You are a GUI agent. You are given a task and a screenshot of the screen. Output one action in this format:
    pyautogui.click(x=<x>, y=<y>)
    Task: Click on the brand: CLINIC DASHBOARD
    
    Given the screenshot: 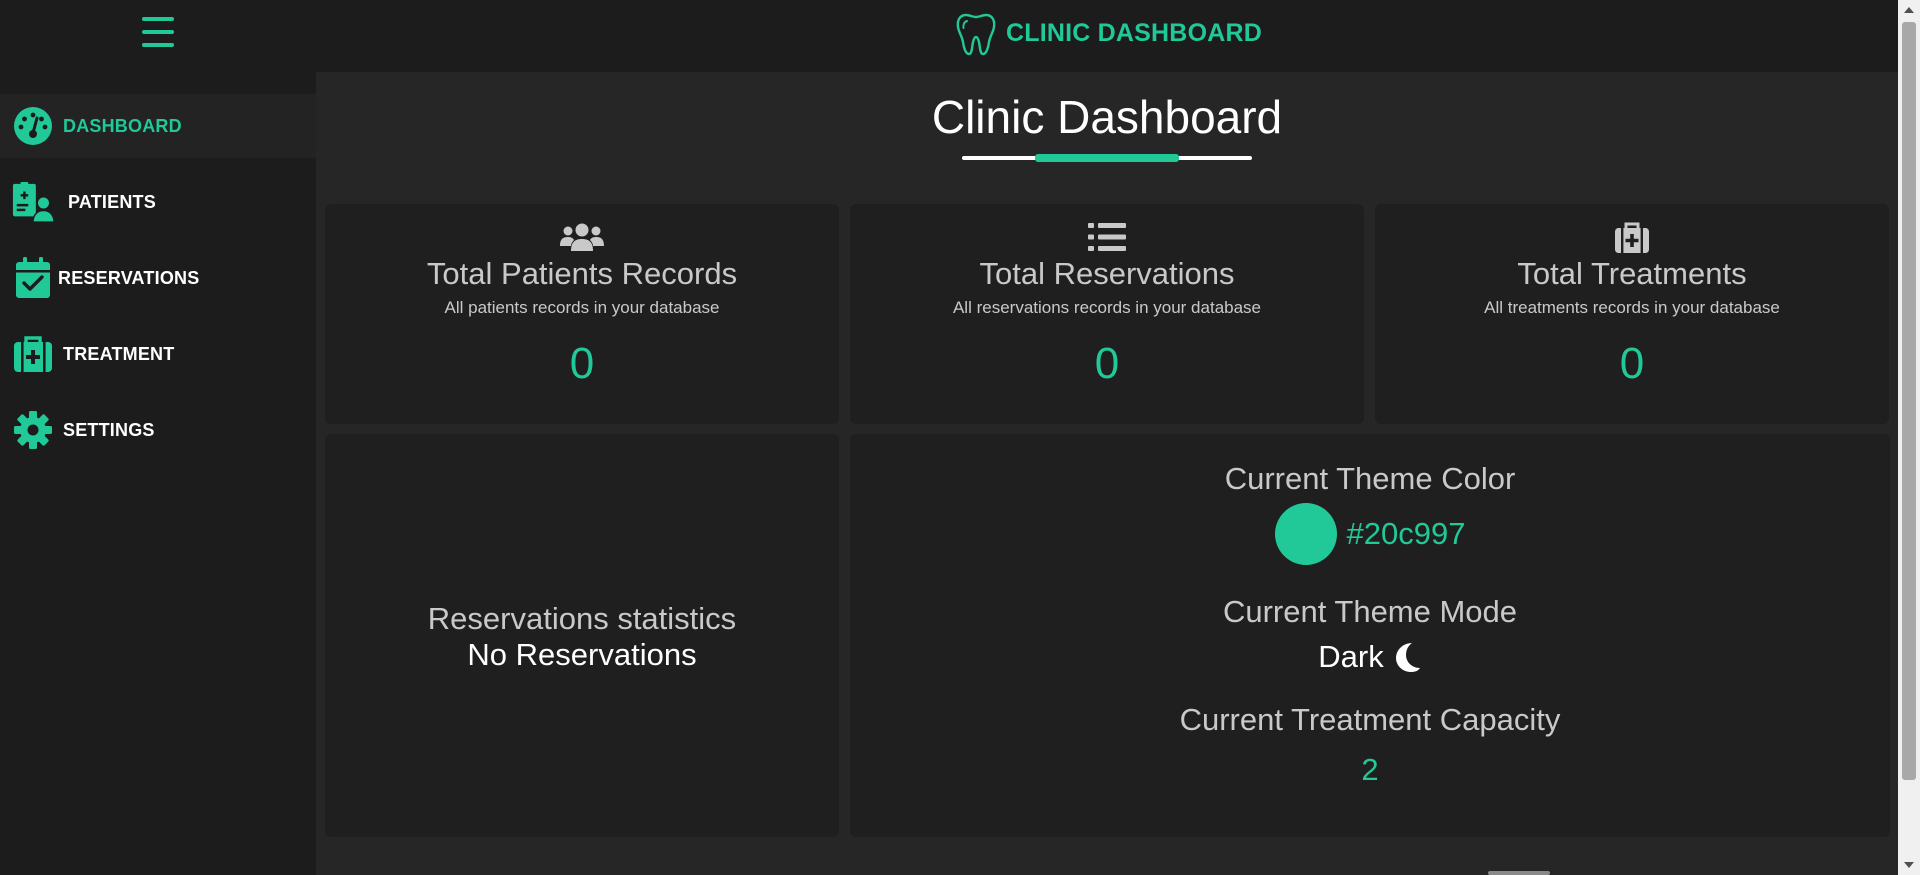 What is the action you would take?
    pyautogui.click(x=1107, y=33)
    